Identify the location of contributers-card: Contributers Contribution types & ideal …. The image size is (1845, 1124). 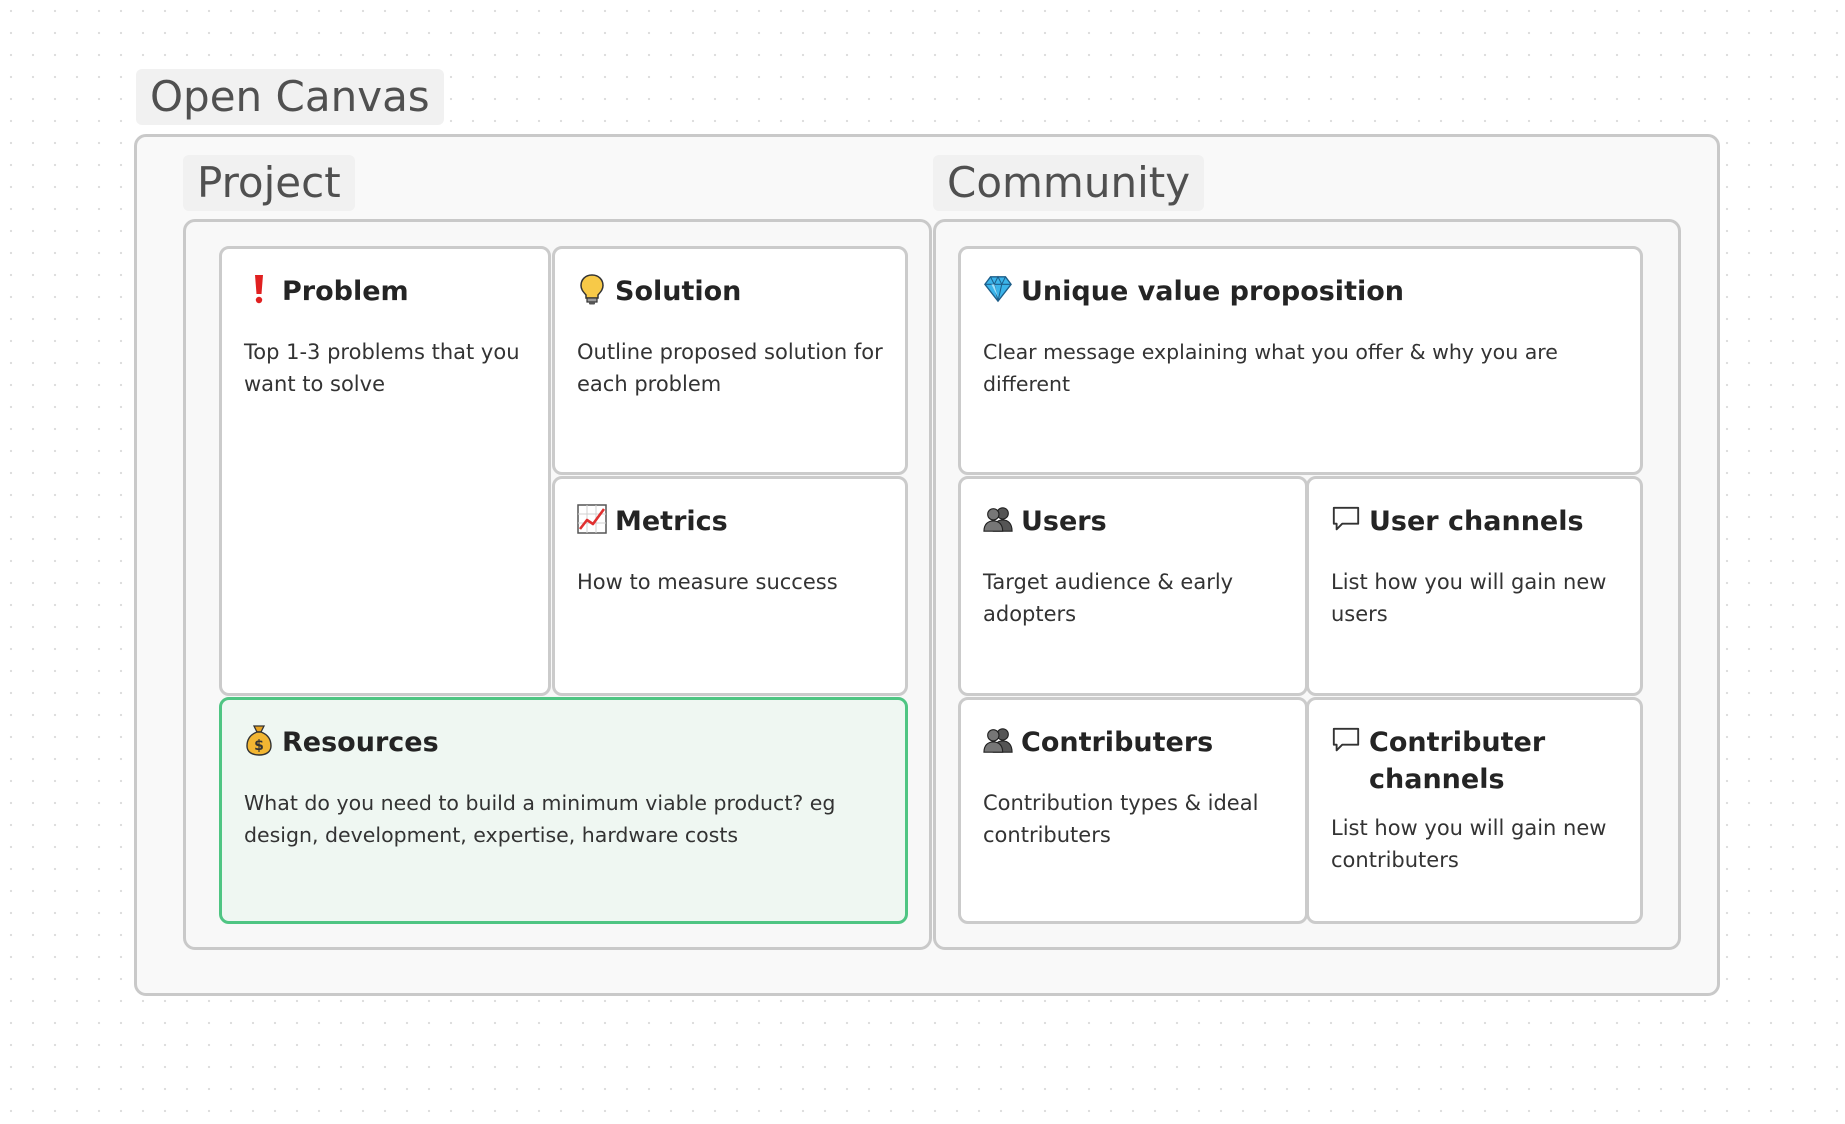
(1133, 810).